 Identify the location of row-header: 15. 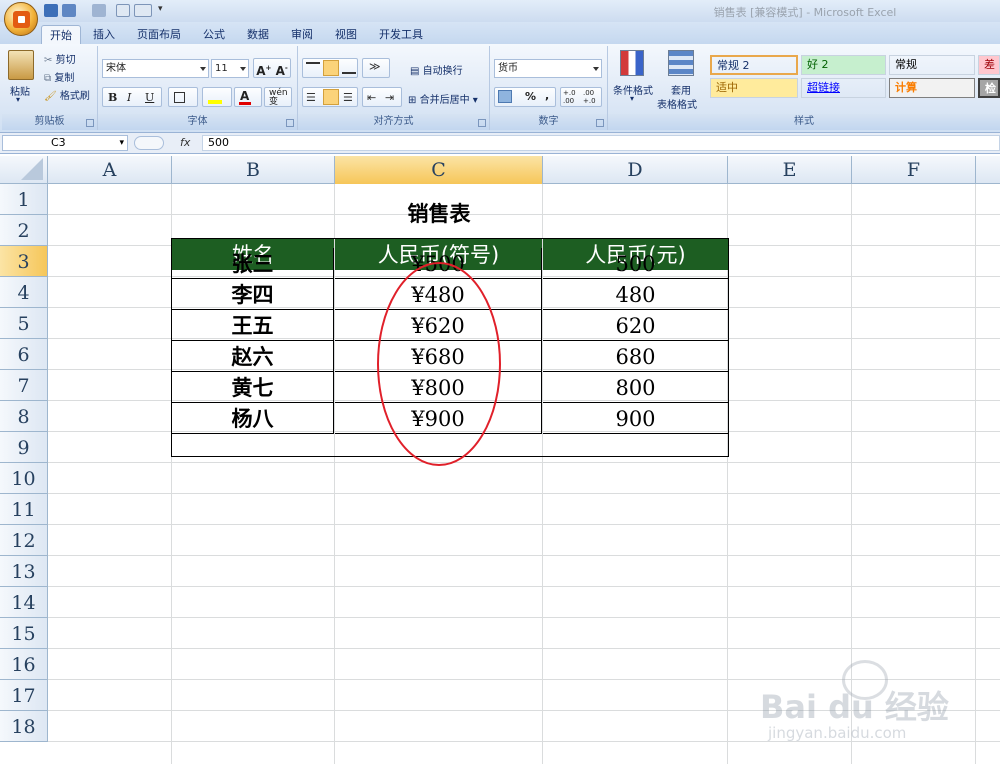
(24, 633).